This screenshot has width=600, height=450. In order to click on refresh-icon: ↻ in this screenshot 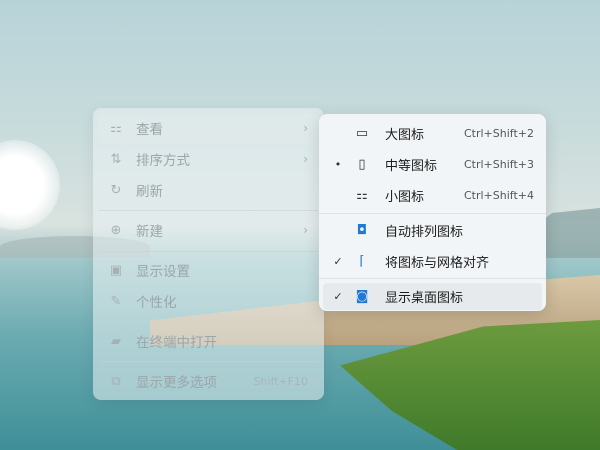, I will do `click(116, 190)`.